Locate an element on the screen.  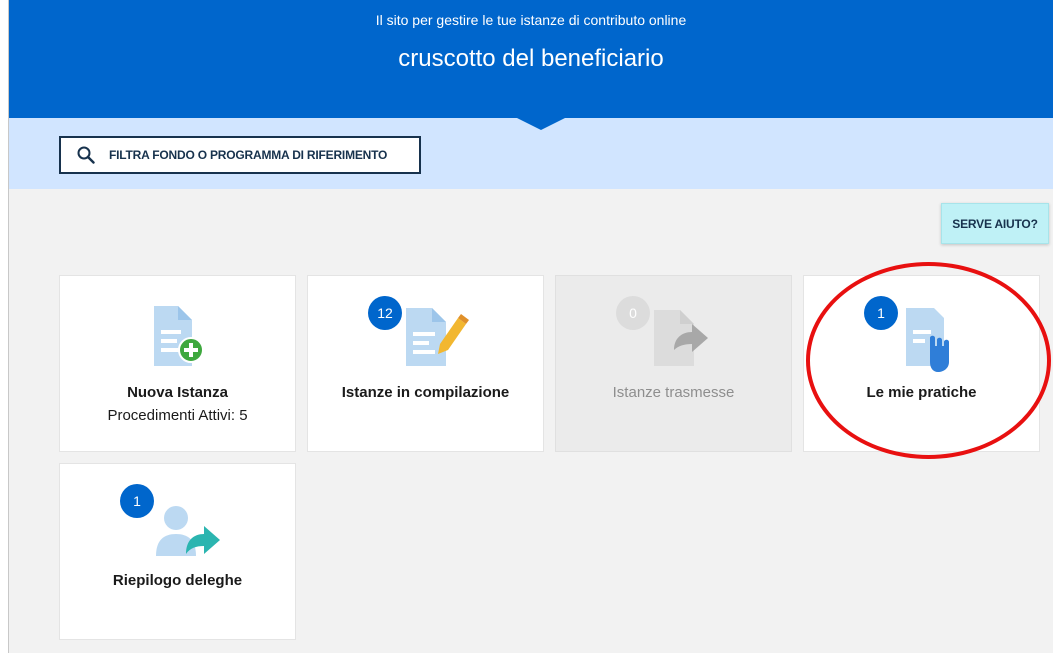
count-badge: 0 is located at coordinates (633, 313).